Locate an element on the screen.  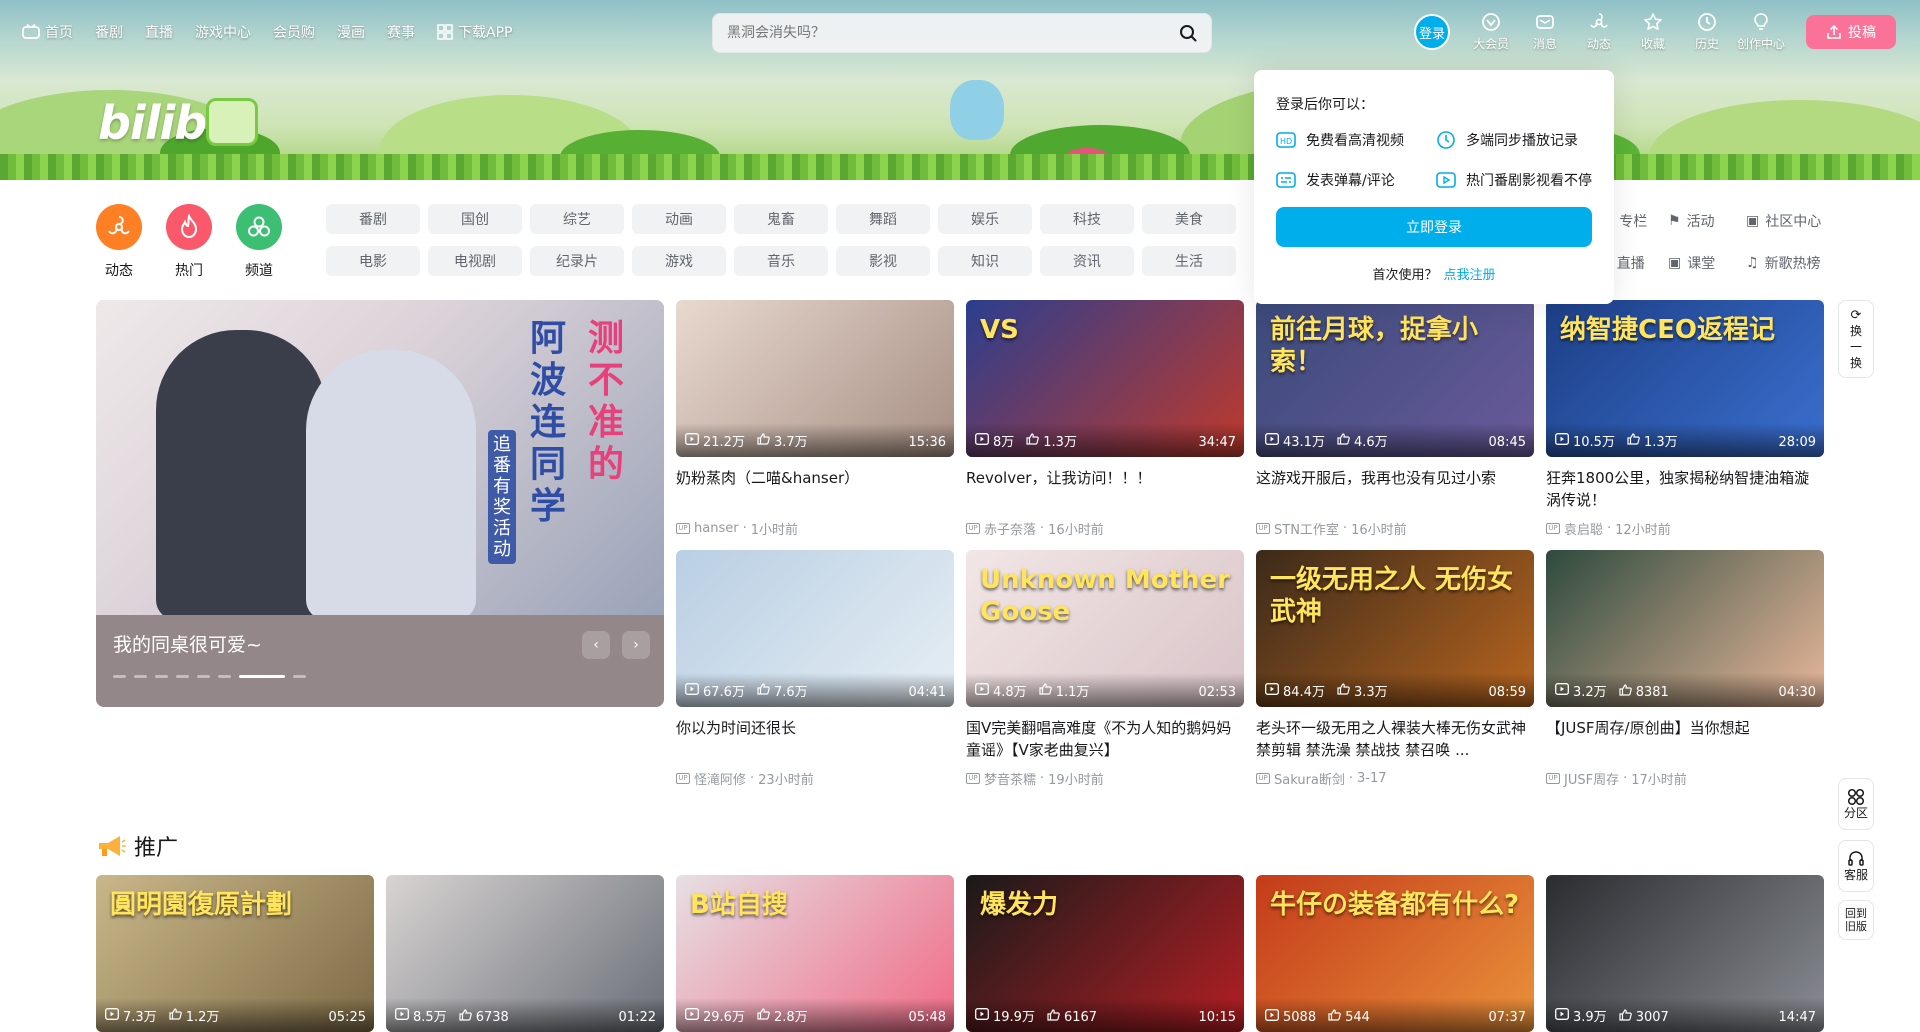
video-thumbnail: Unknown Mother Goose 4.8万 1.1万 02:53 is located at coordinates (1105, 628).